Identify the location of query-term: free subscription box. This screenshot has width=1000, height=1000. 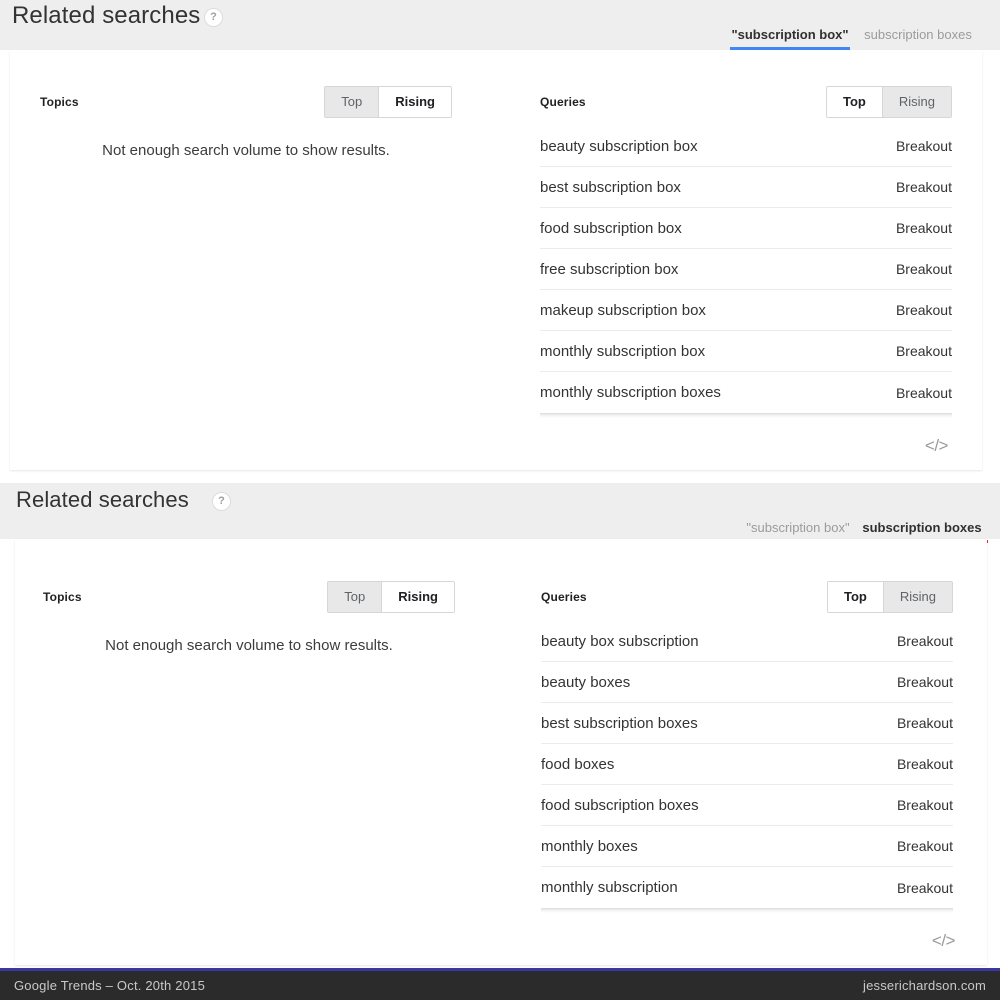
(609, 269).